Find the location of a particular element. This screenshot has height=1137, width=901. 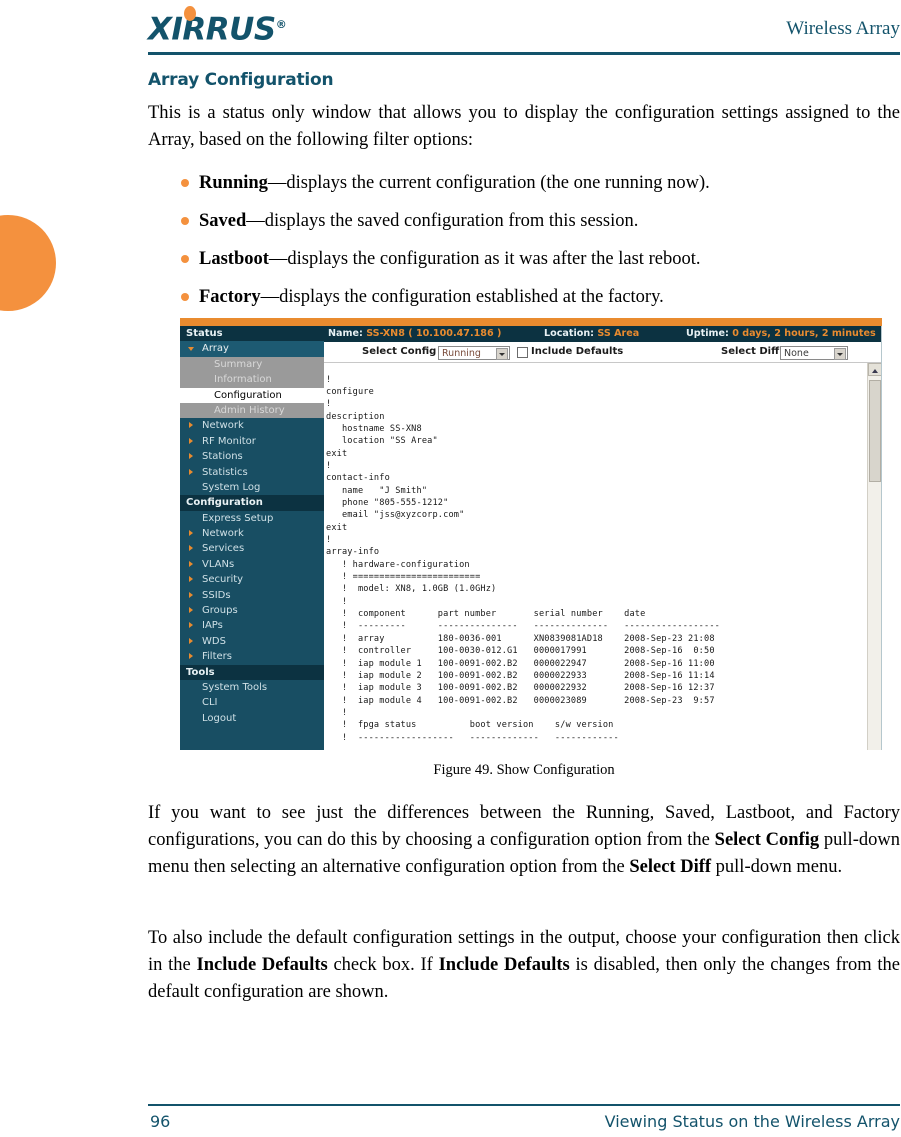

select-config-dropdown: Running is located at coordinates (474, 353).